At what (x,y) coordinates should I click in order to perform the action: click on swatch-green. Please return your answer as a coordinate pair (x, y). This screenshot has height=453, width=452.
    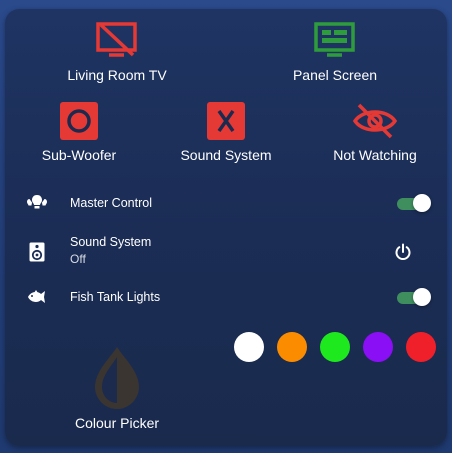
    Looking at the image, I should click on (335, 347).